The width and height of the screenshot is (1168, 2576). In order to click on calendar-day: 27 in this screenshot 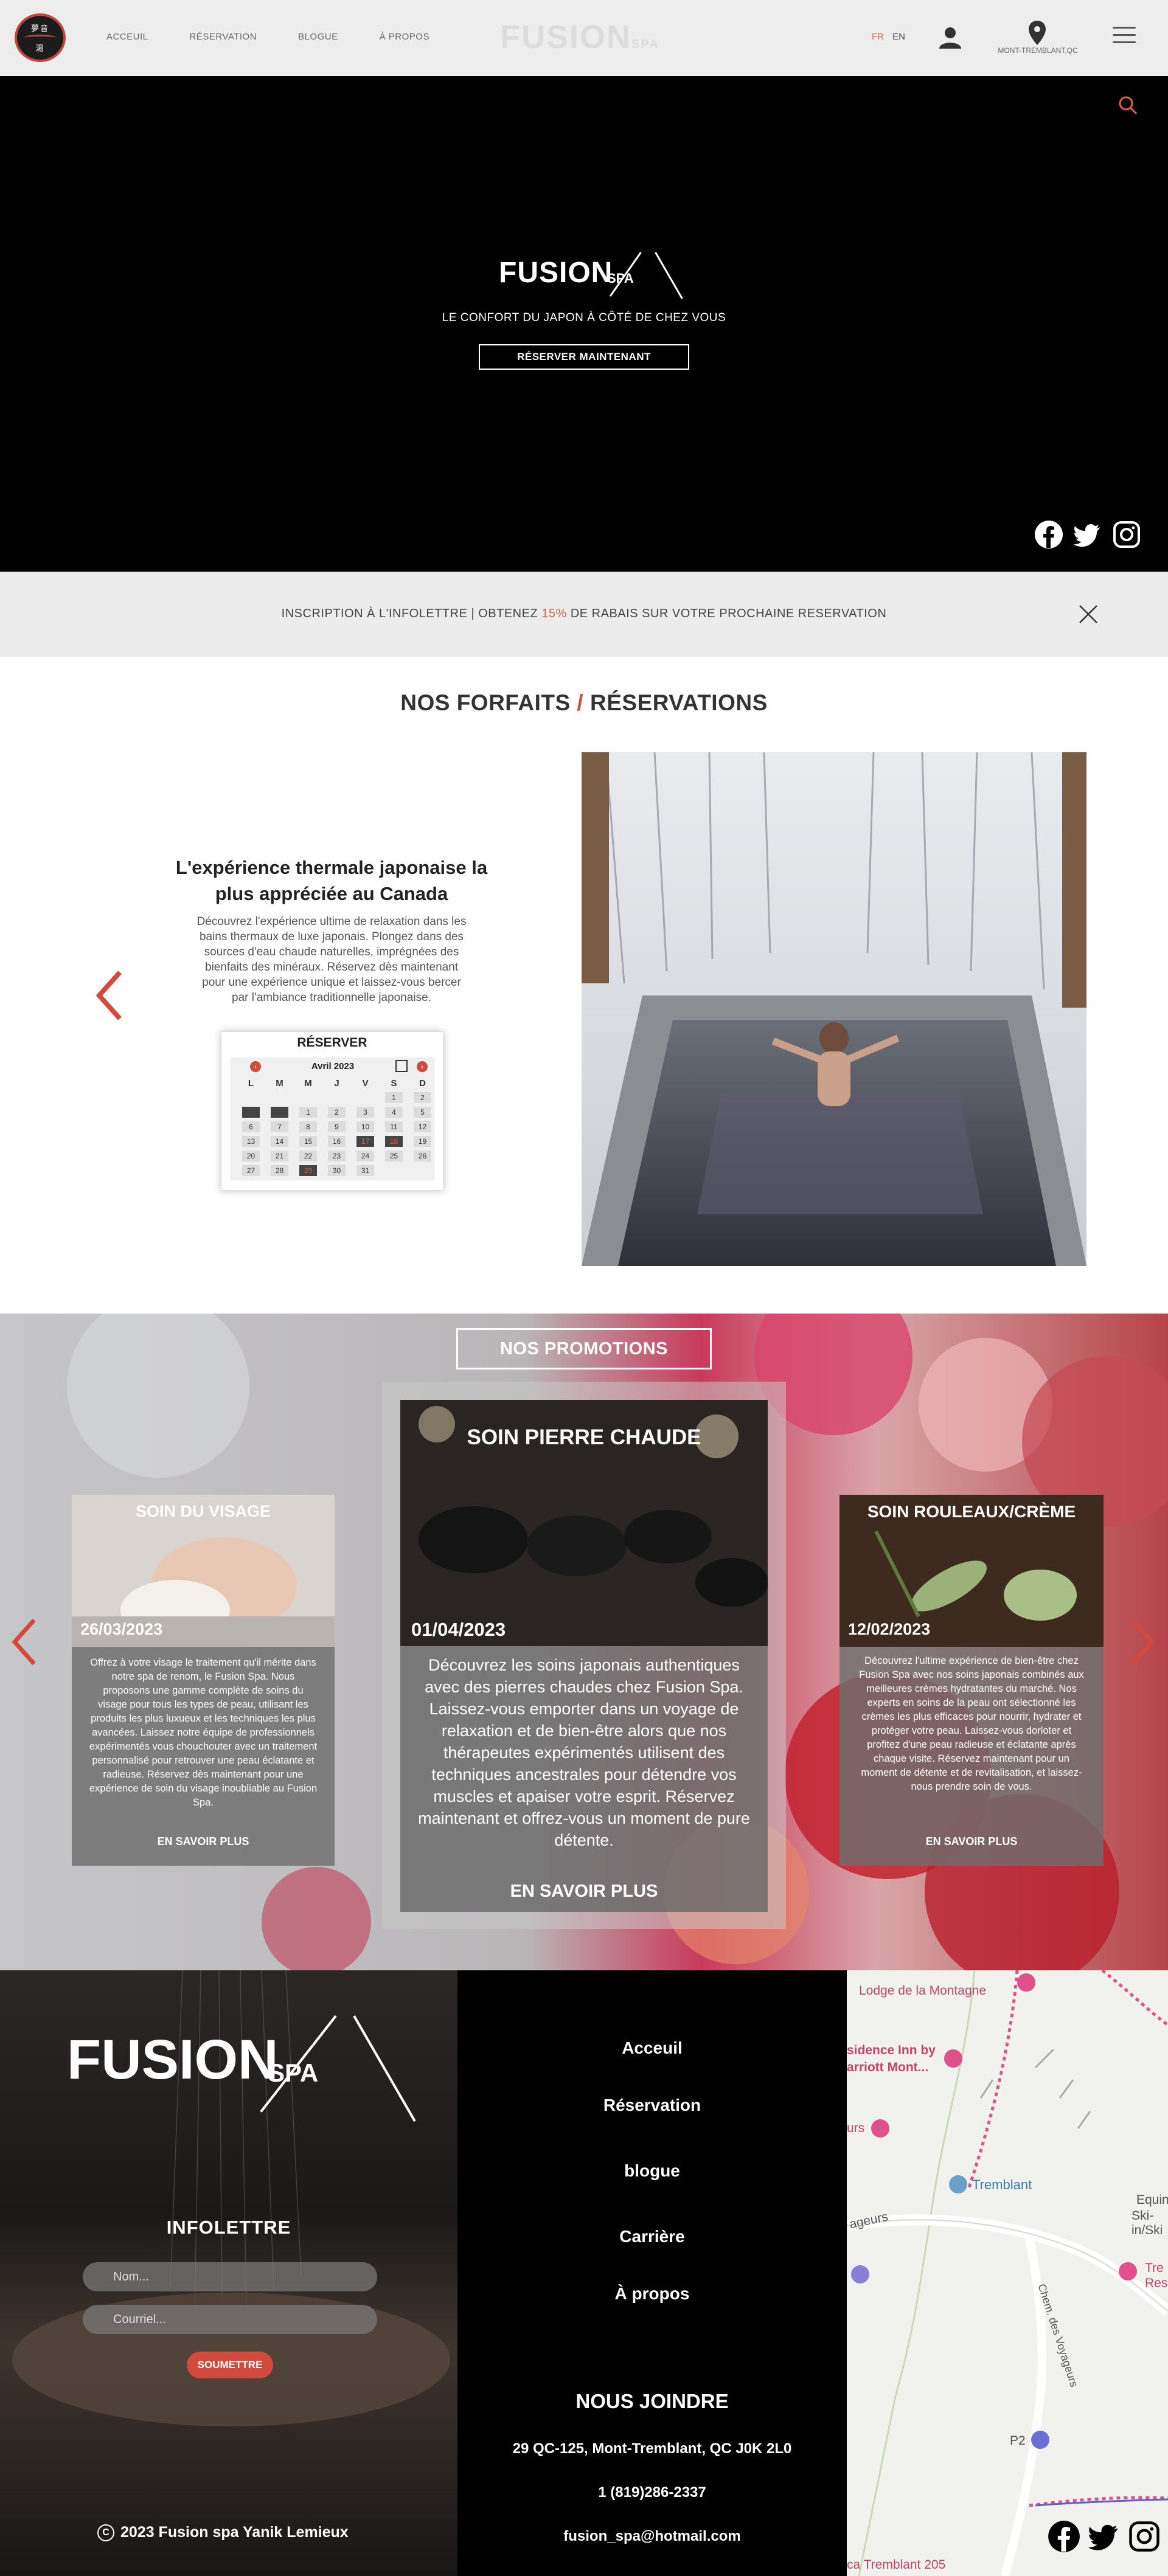, I will do `click(251, 1170)`.